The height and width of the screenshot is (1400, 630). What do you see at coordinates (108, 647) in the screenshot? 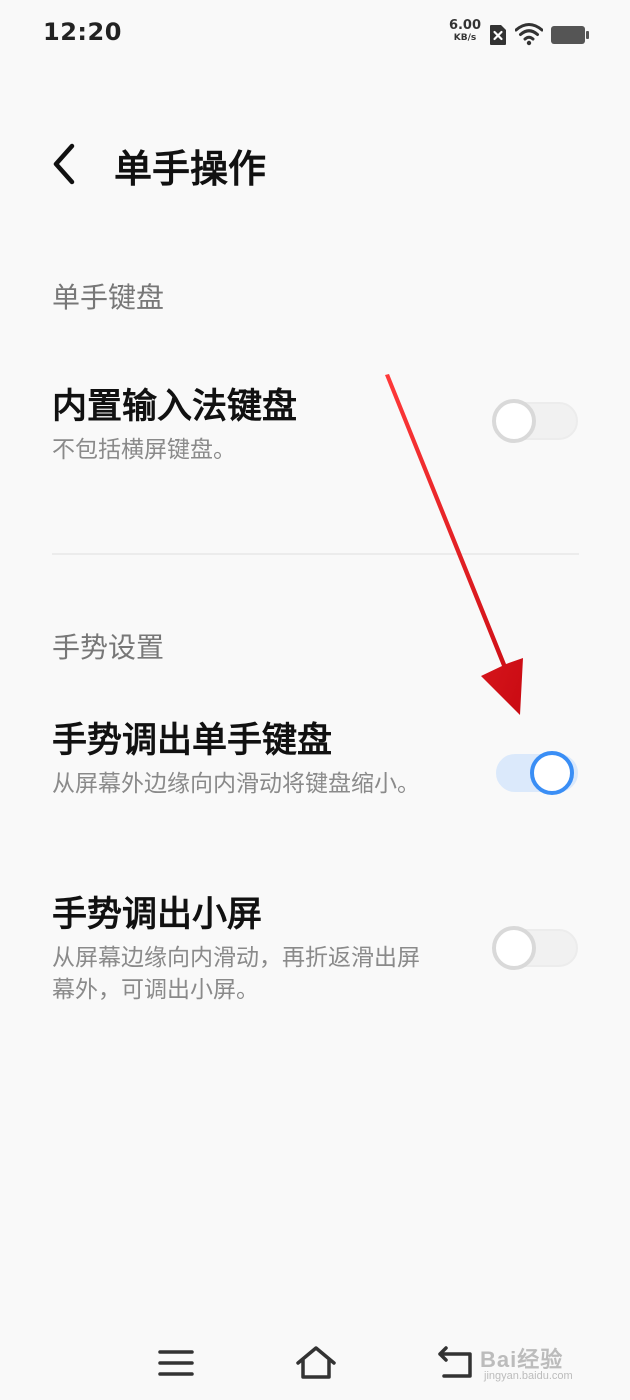
I see `section-header-gesture-settings: 手势设置` at bounding box center [108, 647].